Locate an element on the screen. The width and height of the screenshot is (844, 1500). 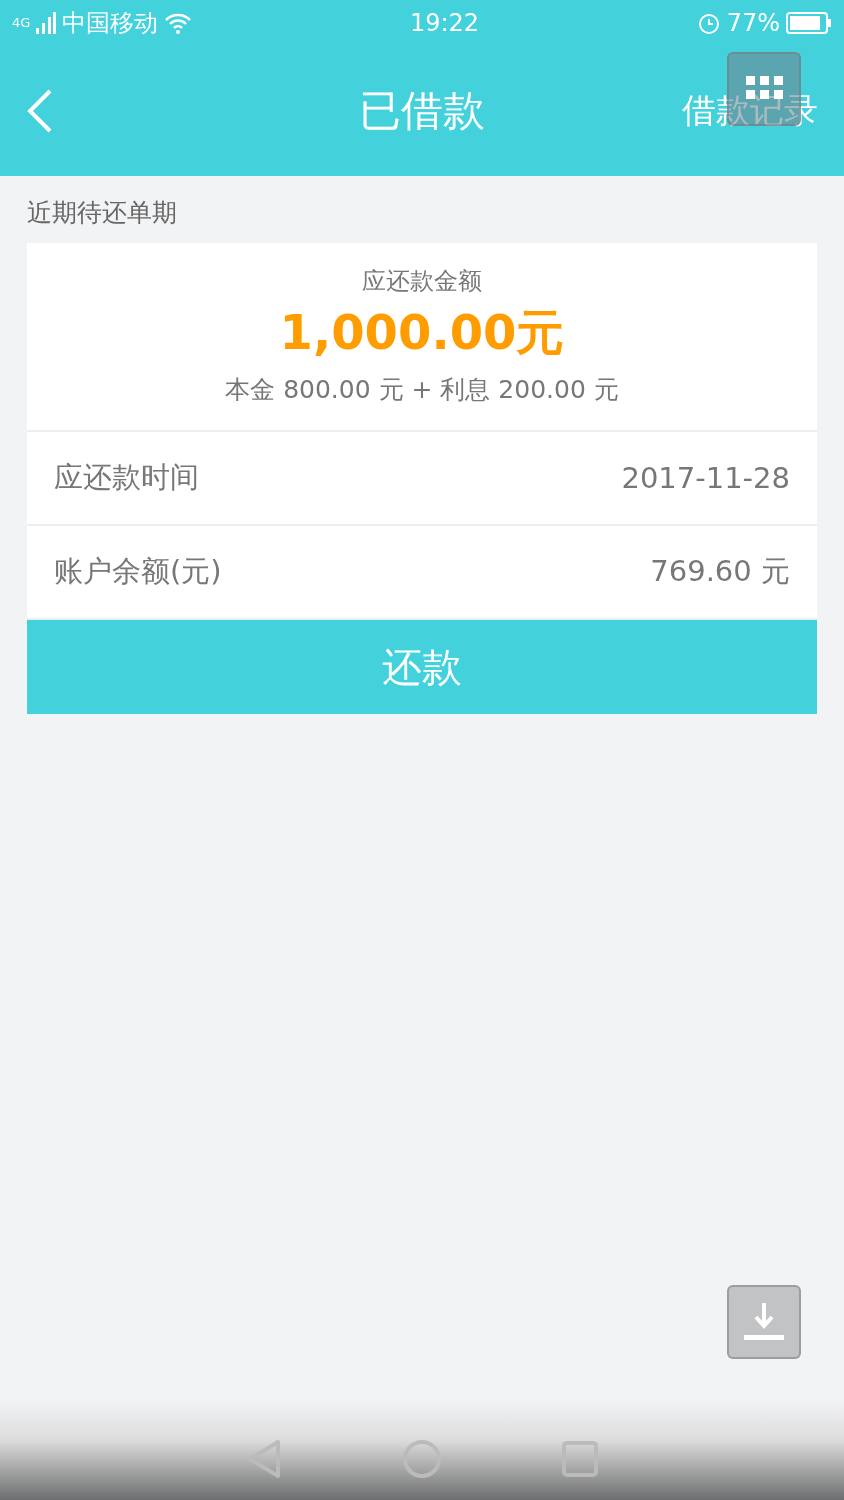
battery-icon is located at coordinates (809, 22).